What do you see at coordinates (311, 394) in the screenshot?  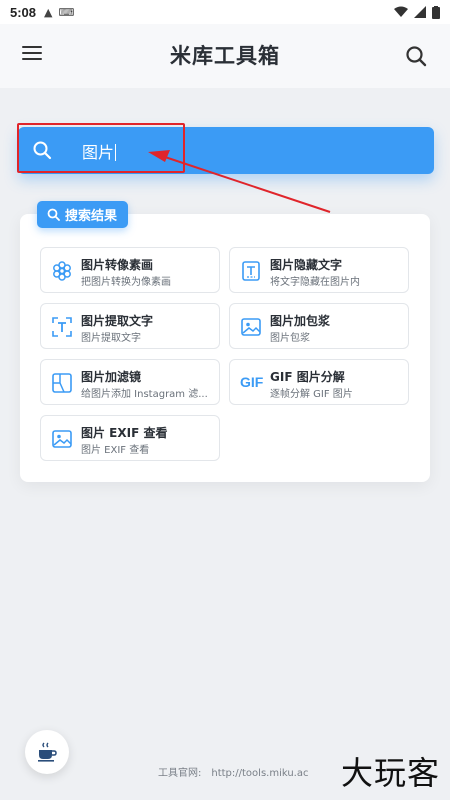 I see `tool-desc: 逐帧分解 GIF 图片` at bounding box center [311, 394].